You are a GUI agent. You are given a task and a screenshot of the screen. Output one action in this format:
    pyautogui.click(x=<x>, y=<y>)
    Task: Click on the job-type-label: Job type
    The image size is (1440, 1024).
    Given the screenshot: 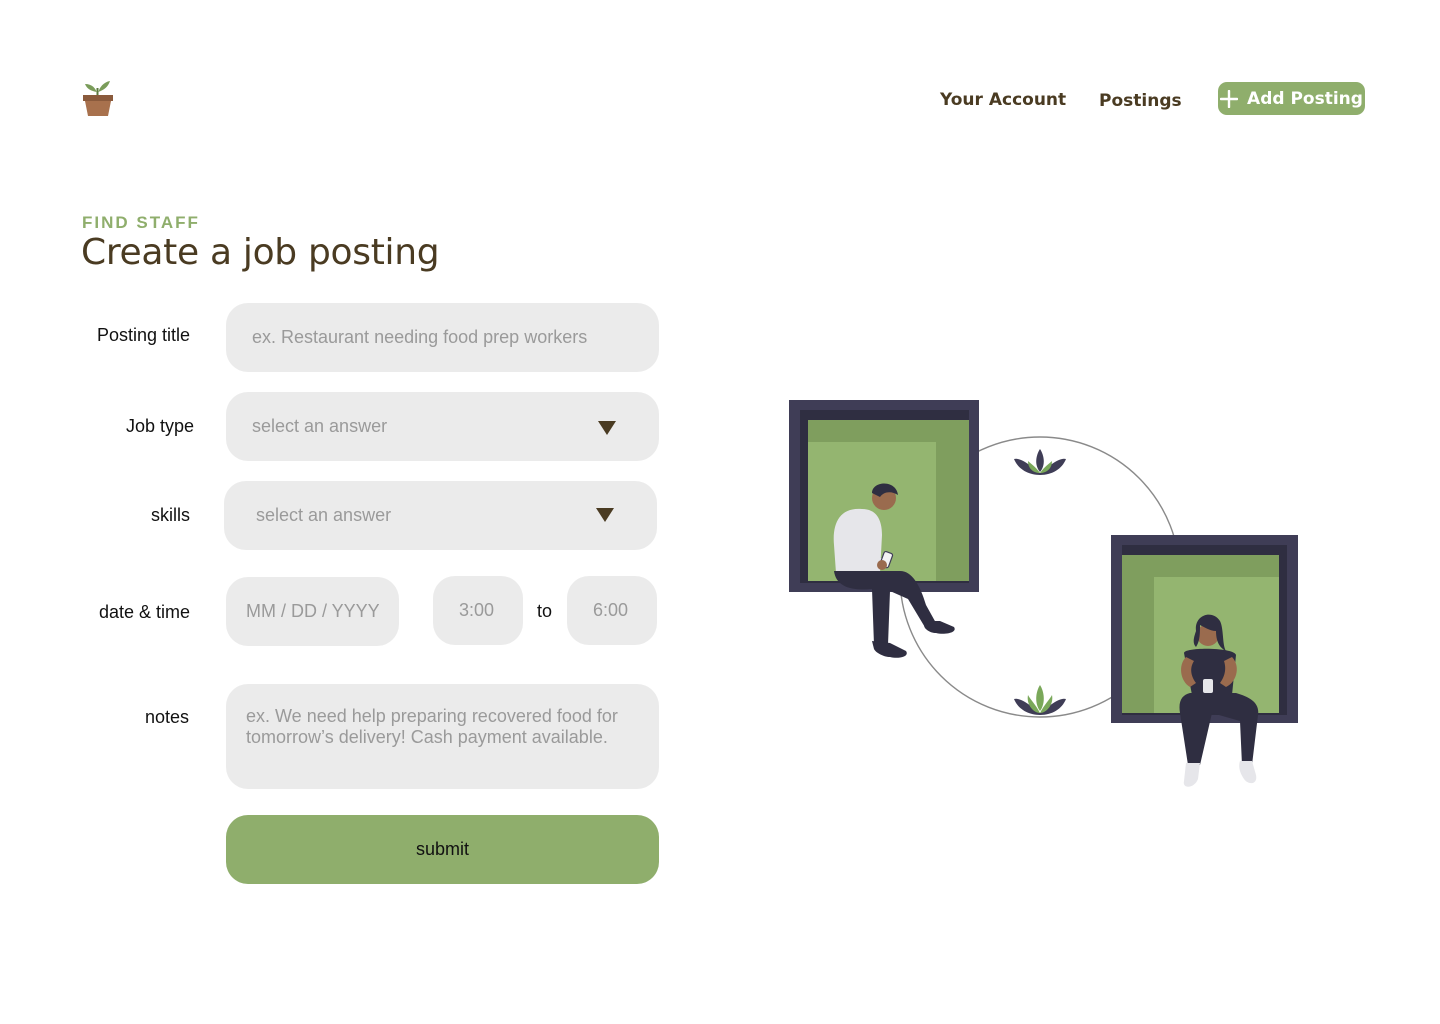 What is the action you would take?
    pyautogui.click(x=159, y=426)
    